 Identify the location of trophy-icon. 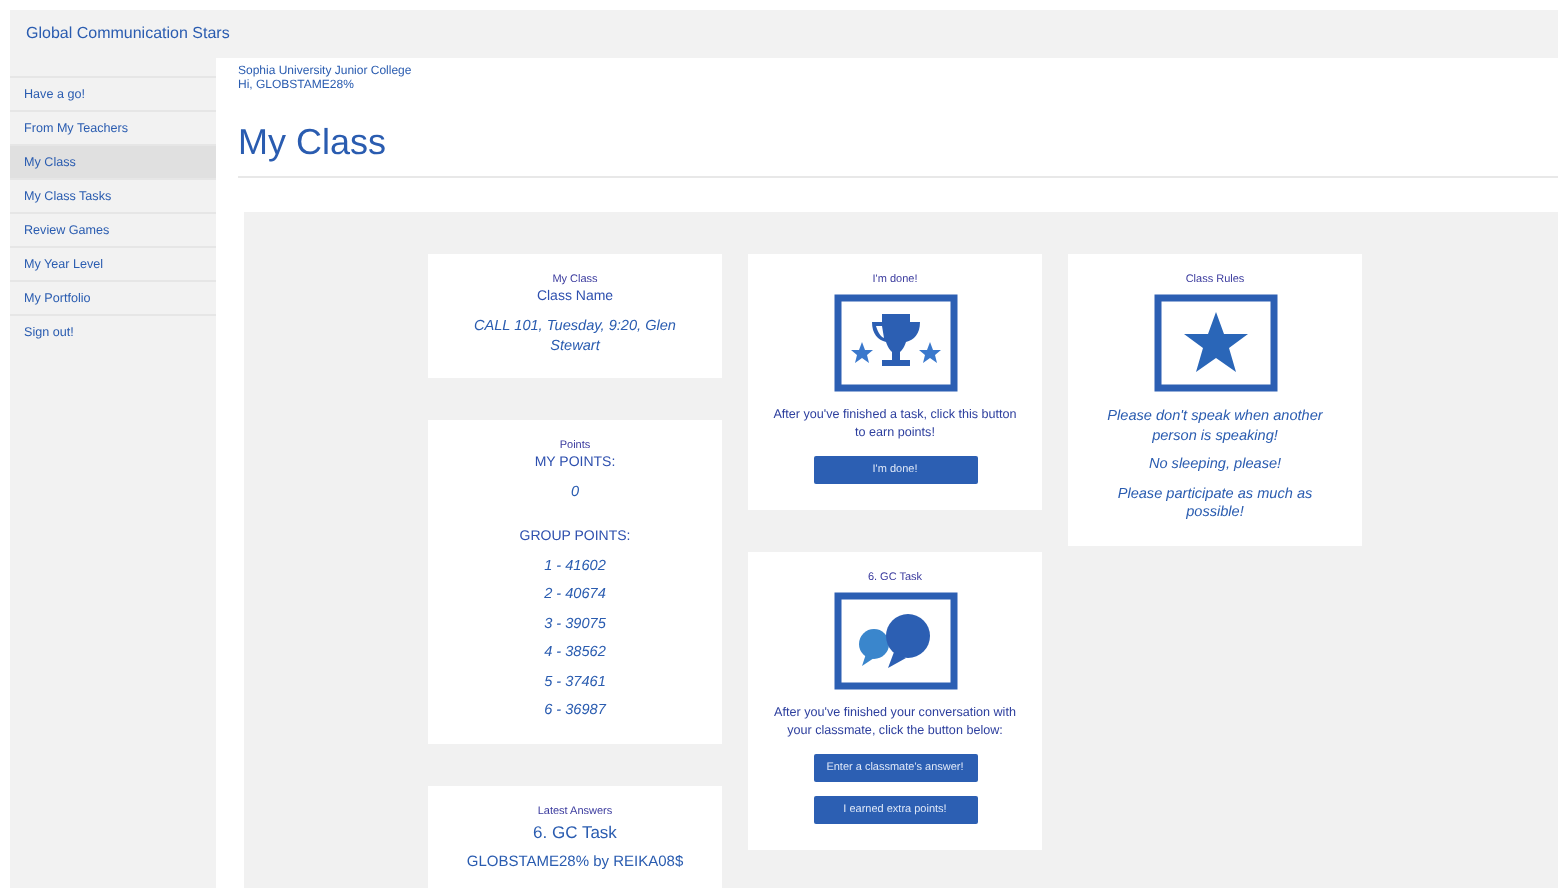
(895, 343).